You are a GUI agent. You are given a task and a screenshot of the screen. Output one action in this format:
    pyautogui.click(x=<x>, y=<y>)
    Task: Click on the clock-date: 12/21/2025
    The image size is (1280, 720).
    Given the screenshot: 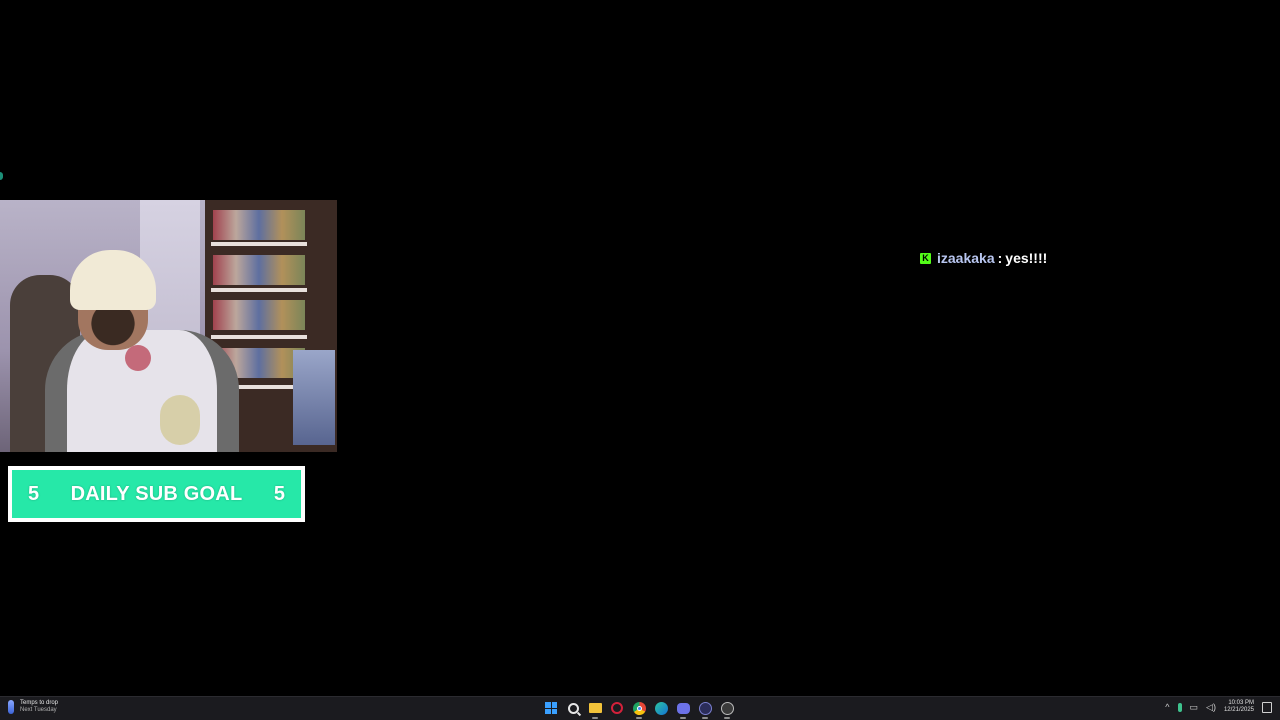 What is the action you would take?
    pyautogui.click(x=1238, y=710)
    